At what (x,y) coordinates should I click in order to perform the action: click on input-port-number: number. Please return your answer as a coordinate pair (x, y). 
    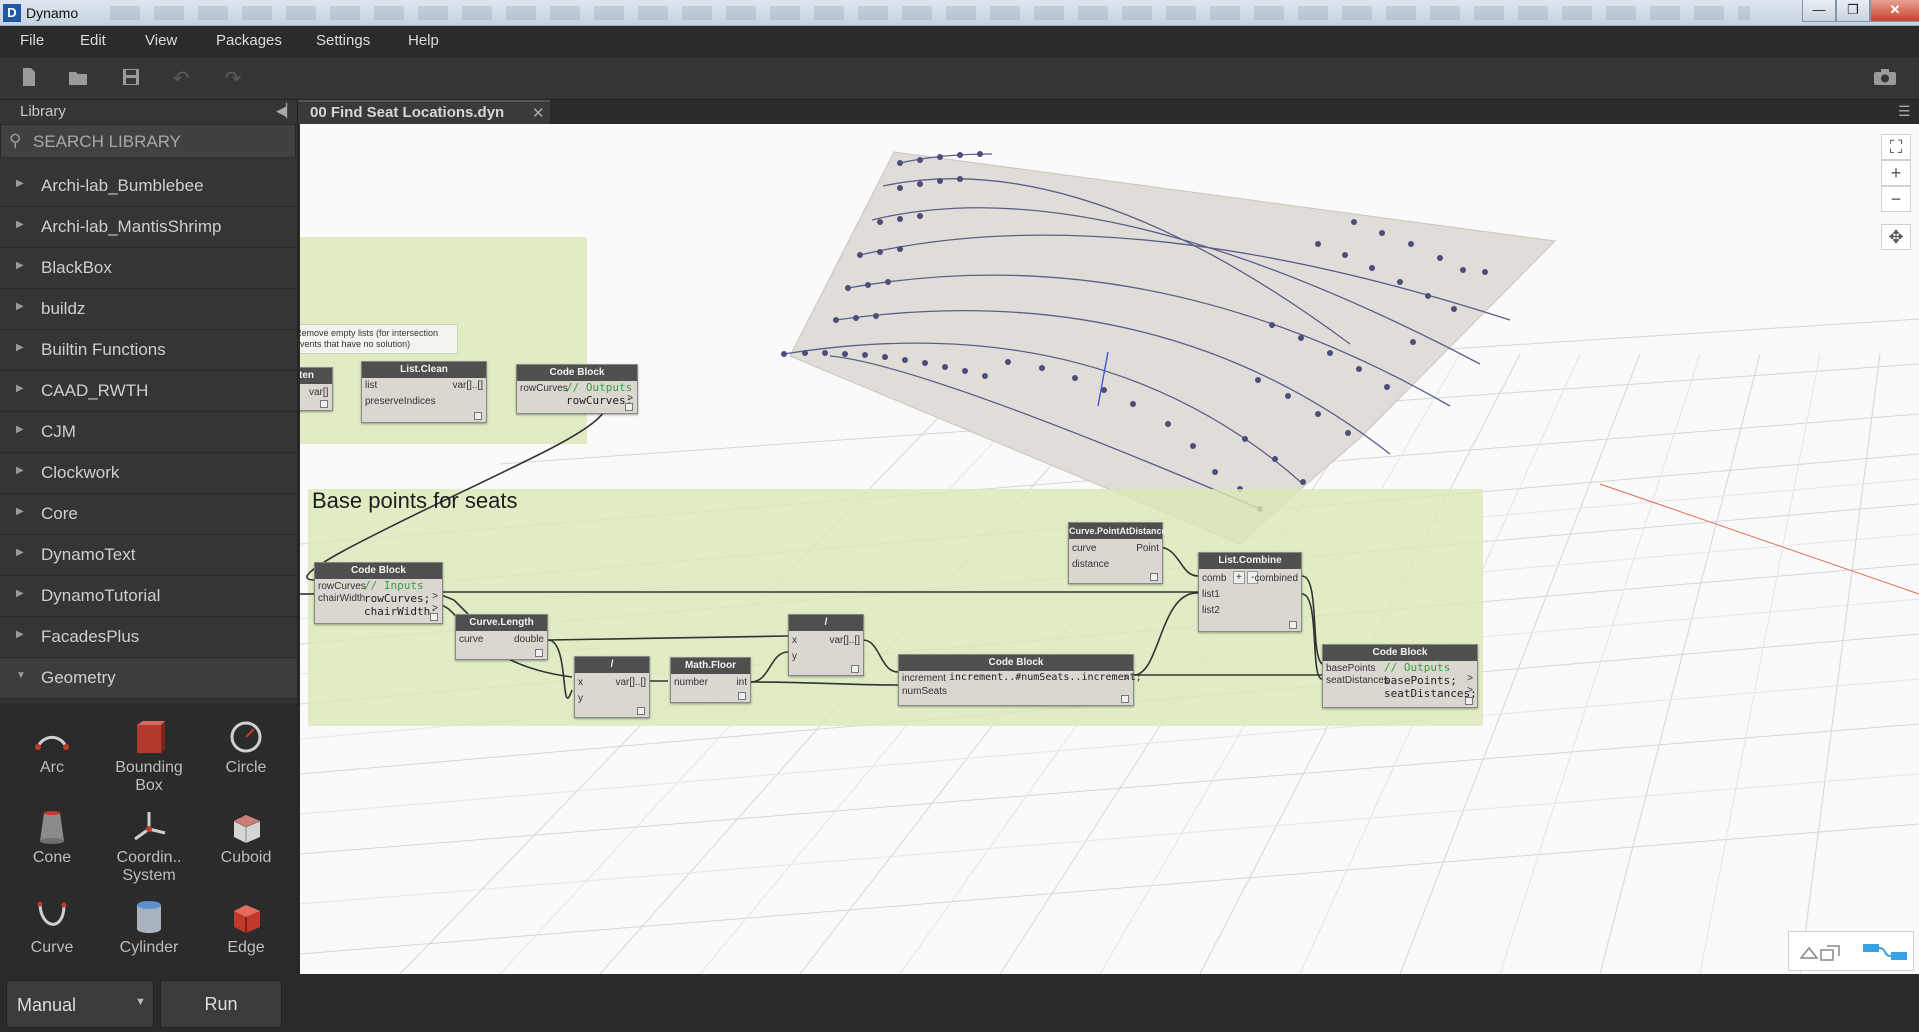
    Looking at the image, I should click on (691, 682).